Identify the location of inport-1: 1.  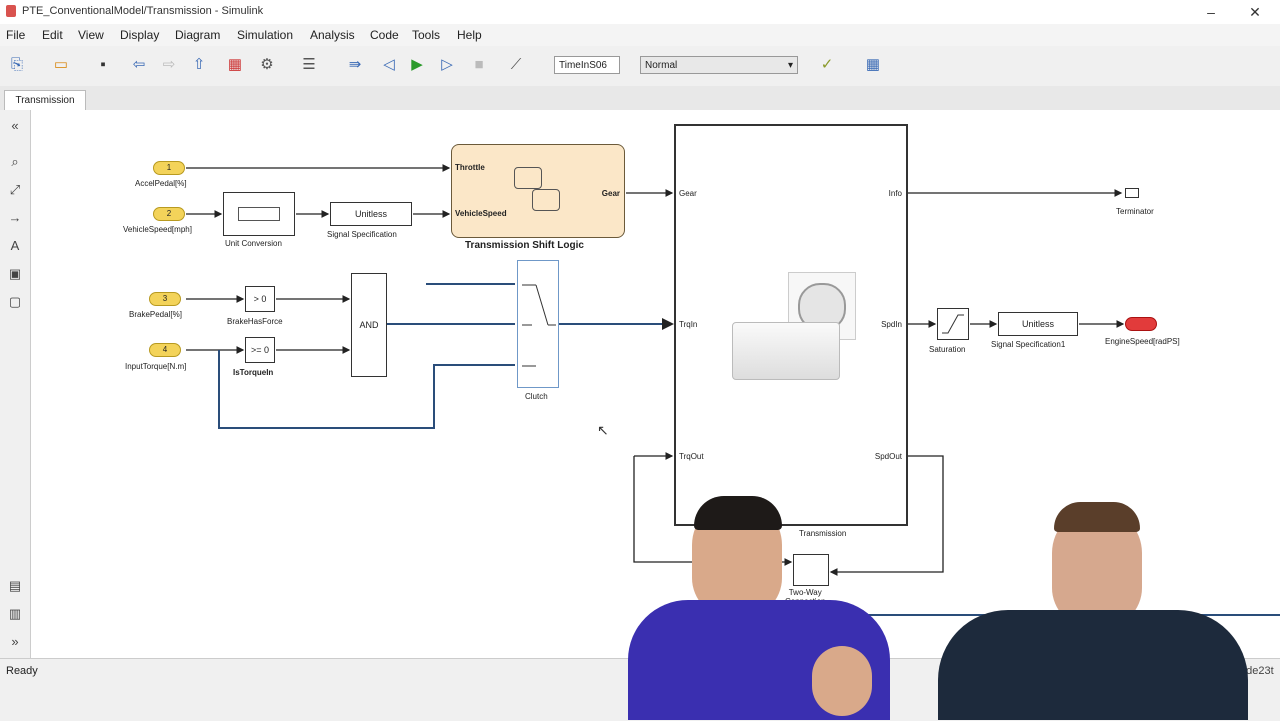
(169, 168).